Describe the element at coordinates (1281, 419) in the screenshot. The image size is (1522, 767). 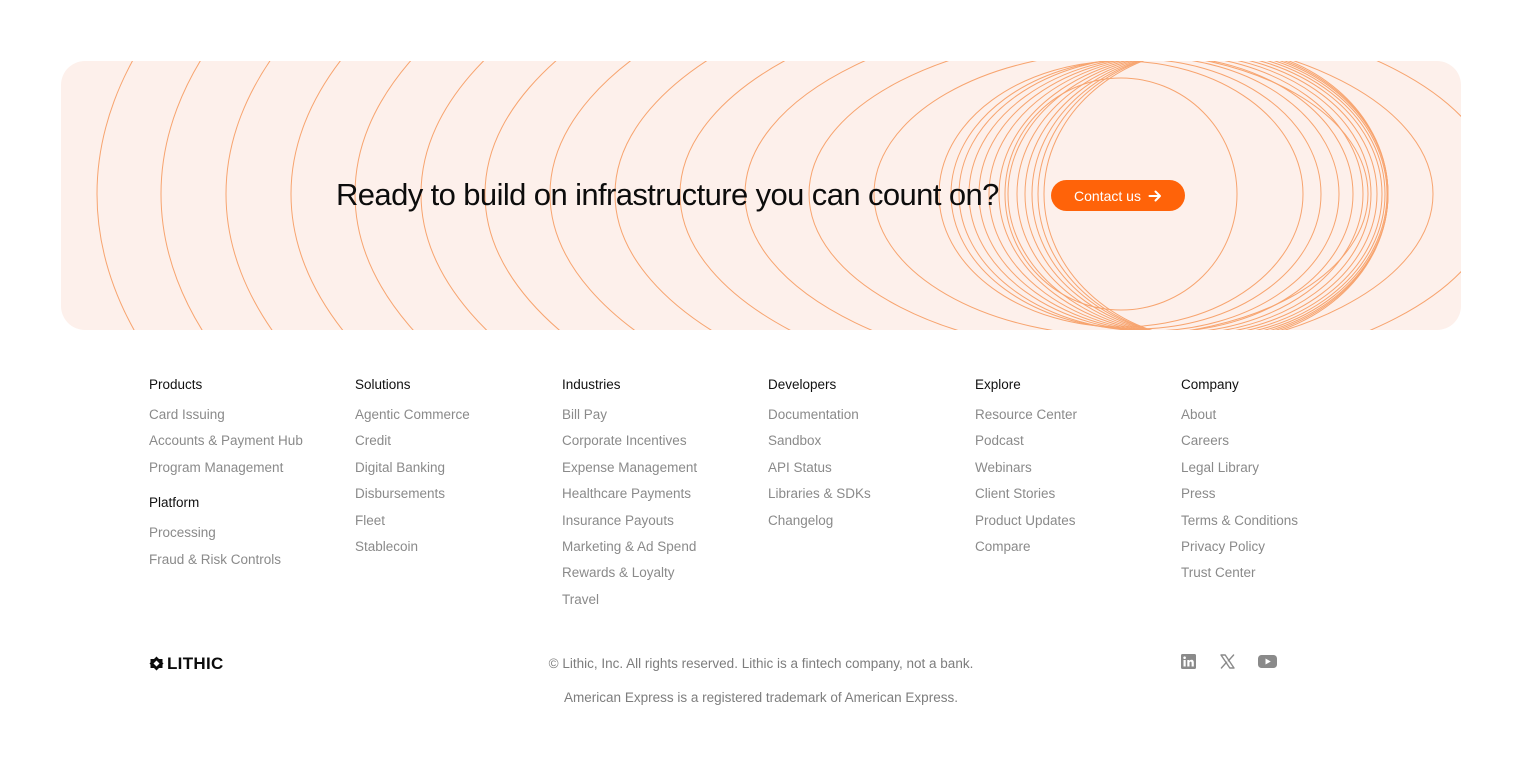
I see `footer-link-about: About` at that location.